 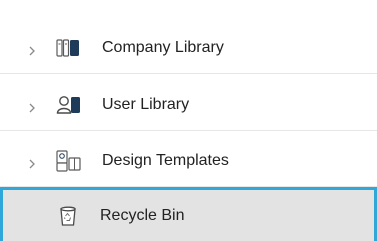 I want to click on tree-item-label: Recycle Bin, so click(x=142, y=215).